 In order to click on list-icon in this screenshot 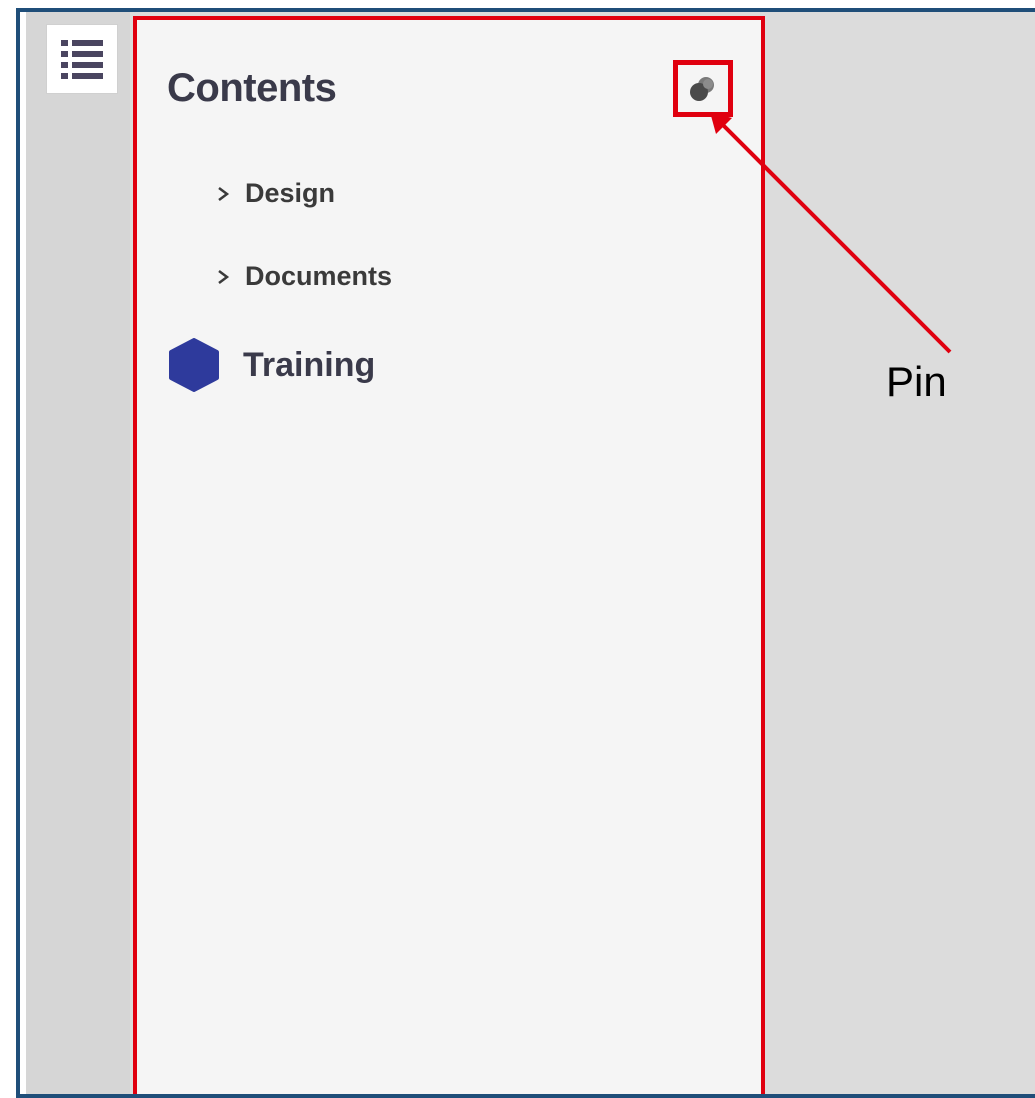, I will do `click(82, 59)`.